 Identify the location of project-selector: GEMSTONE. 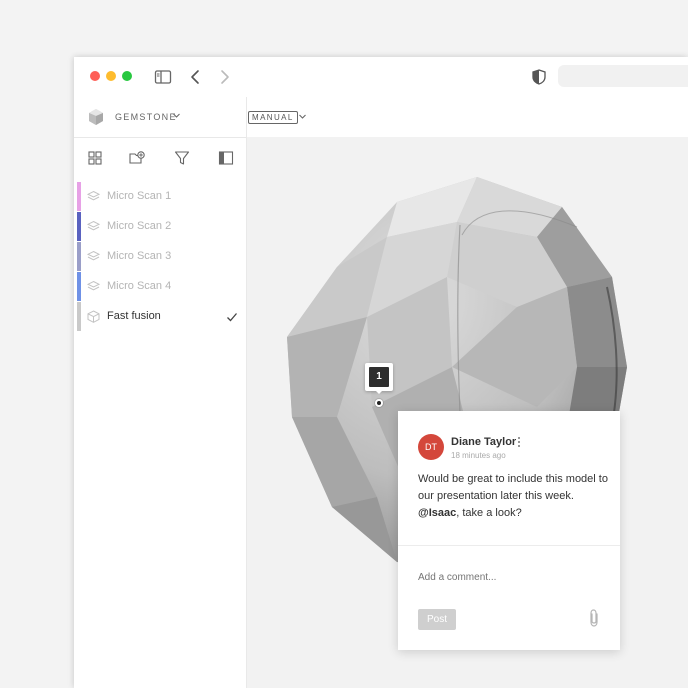
(160, 117).